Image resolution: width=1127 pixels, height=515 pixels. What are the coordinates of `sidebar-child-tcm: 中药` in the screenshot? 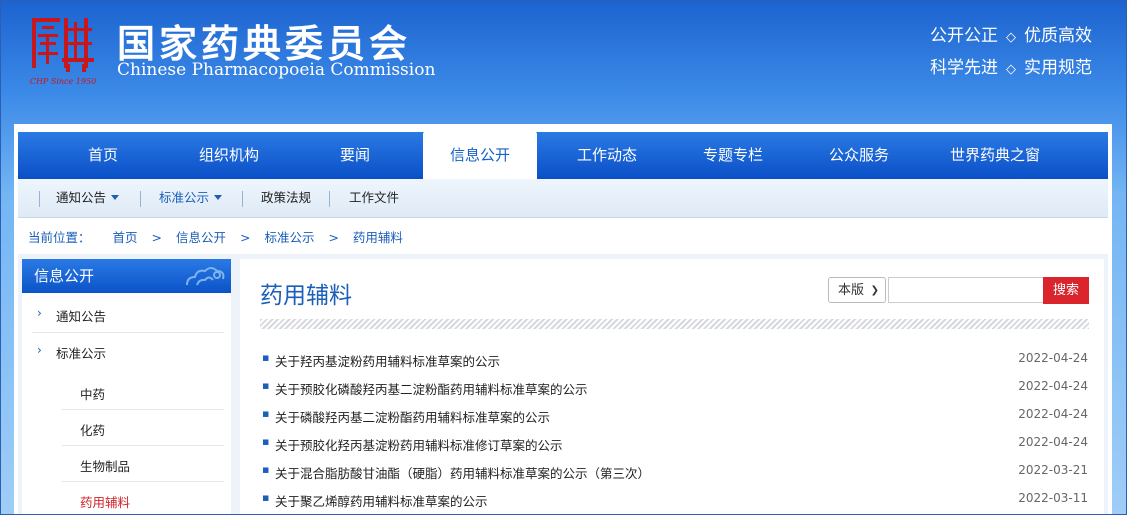 It's located at (92, 393).